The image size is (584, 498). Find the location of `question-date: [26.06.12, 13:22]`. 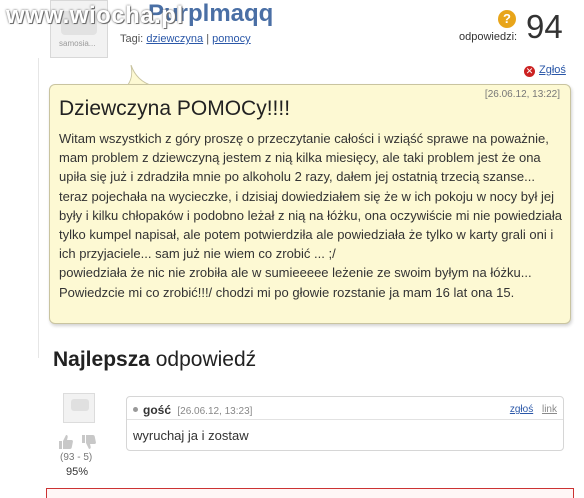

question-date: [26.06.12, 13:22] is located at coordinates (522, 94).